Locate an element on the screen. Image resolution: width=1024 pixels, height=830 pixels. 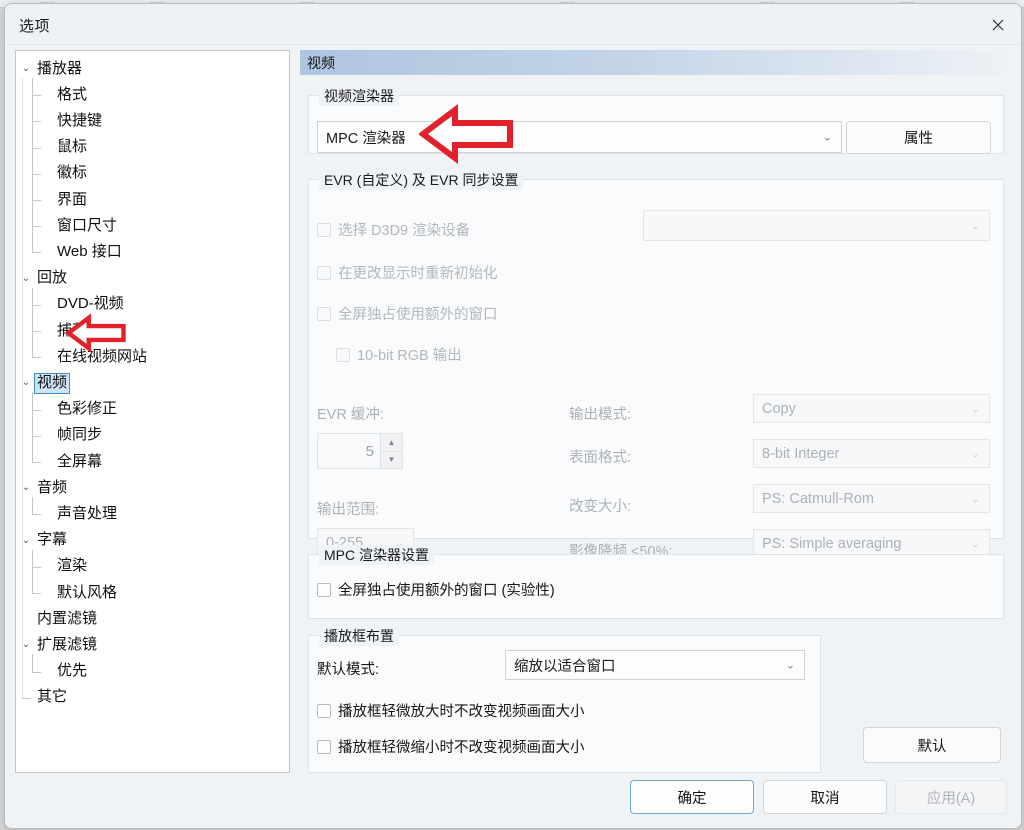
sidebar-item-23: 优先 is located at coordinates (72, 672).